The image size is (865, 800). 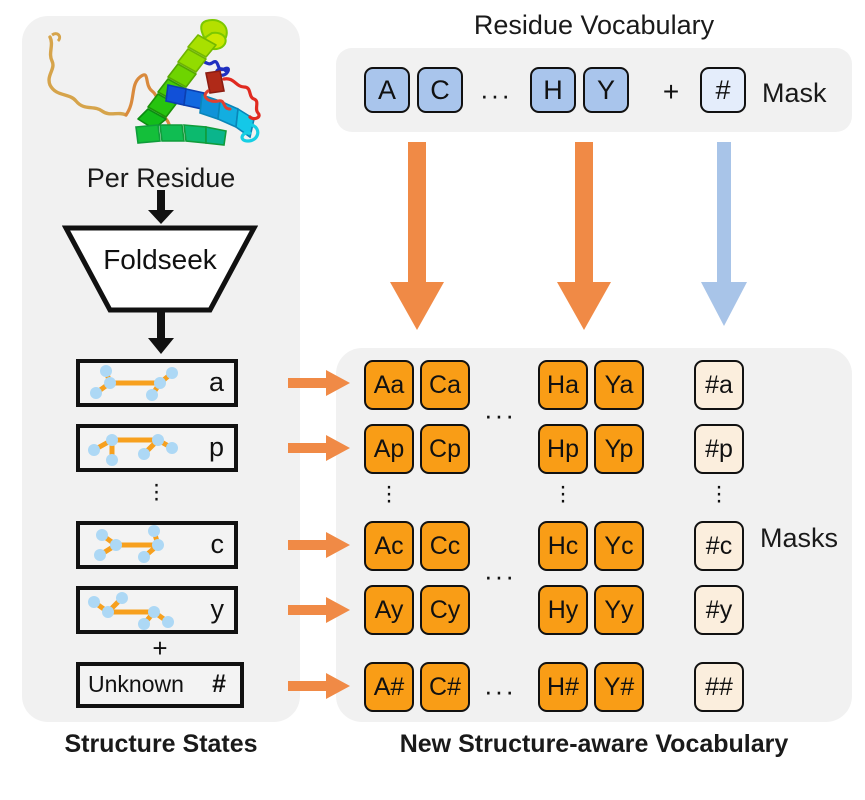 What do you see at coordinates (129, 544) in the screenshot?
I see `structure-state-graph-c` at bounding box center [129, 544].